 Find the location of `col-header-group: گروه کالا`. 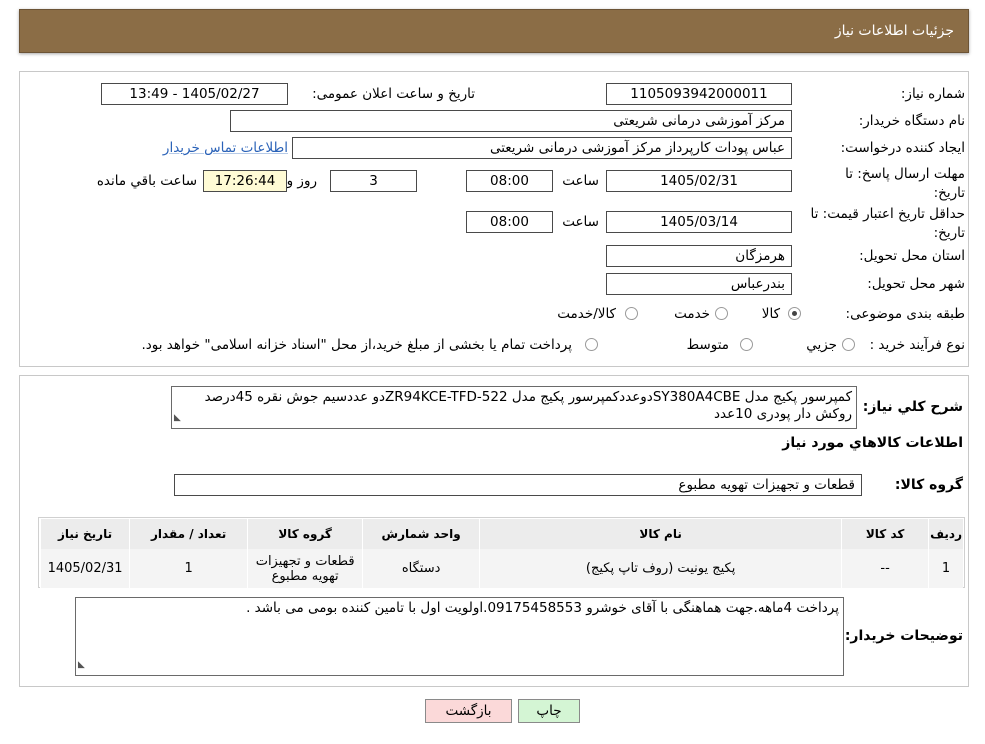

col-header-group: گروه کالا is located at coordinates (305, 534).